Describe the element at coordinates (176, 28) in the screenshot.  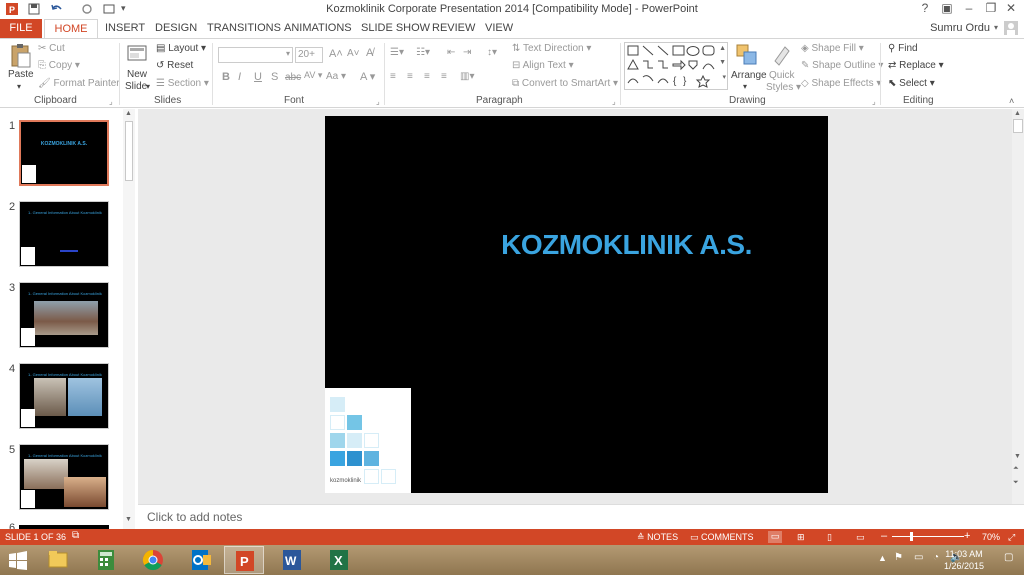
I see `tab-design: DESIGN` at that location.